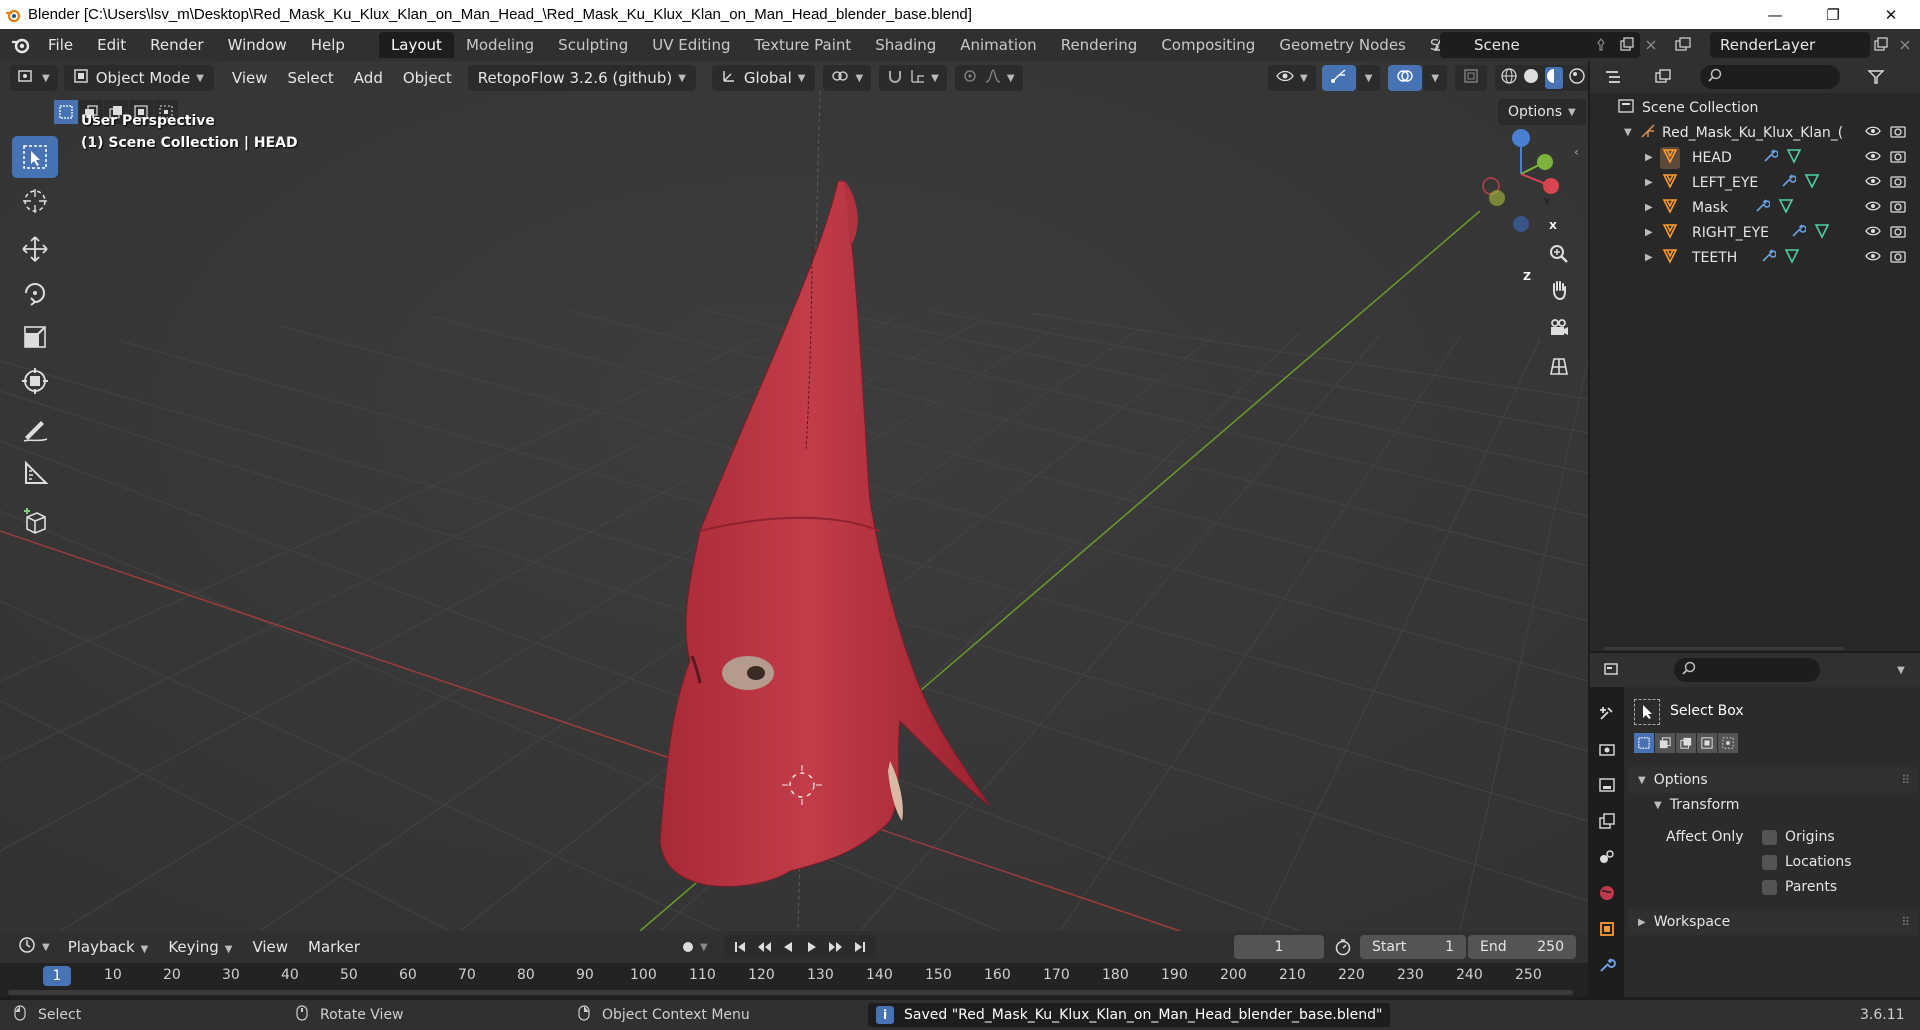 This screenshot has width=1920, height=1030. What do you see at coordinates (1607, 749) in the screenshot?
I see `render-properties-icon` at bounding box center [1607, 749].